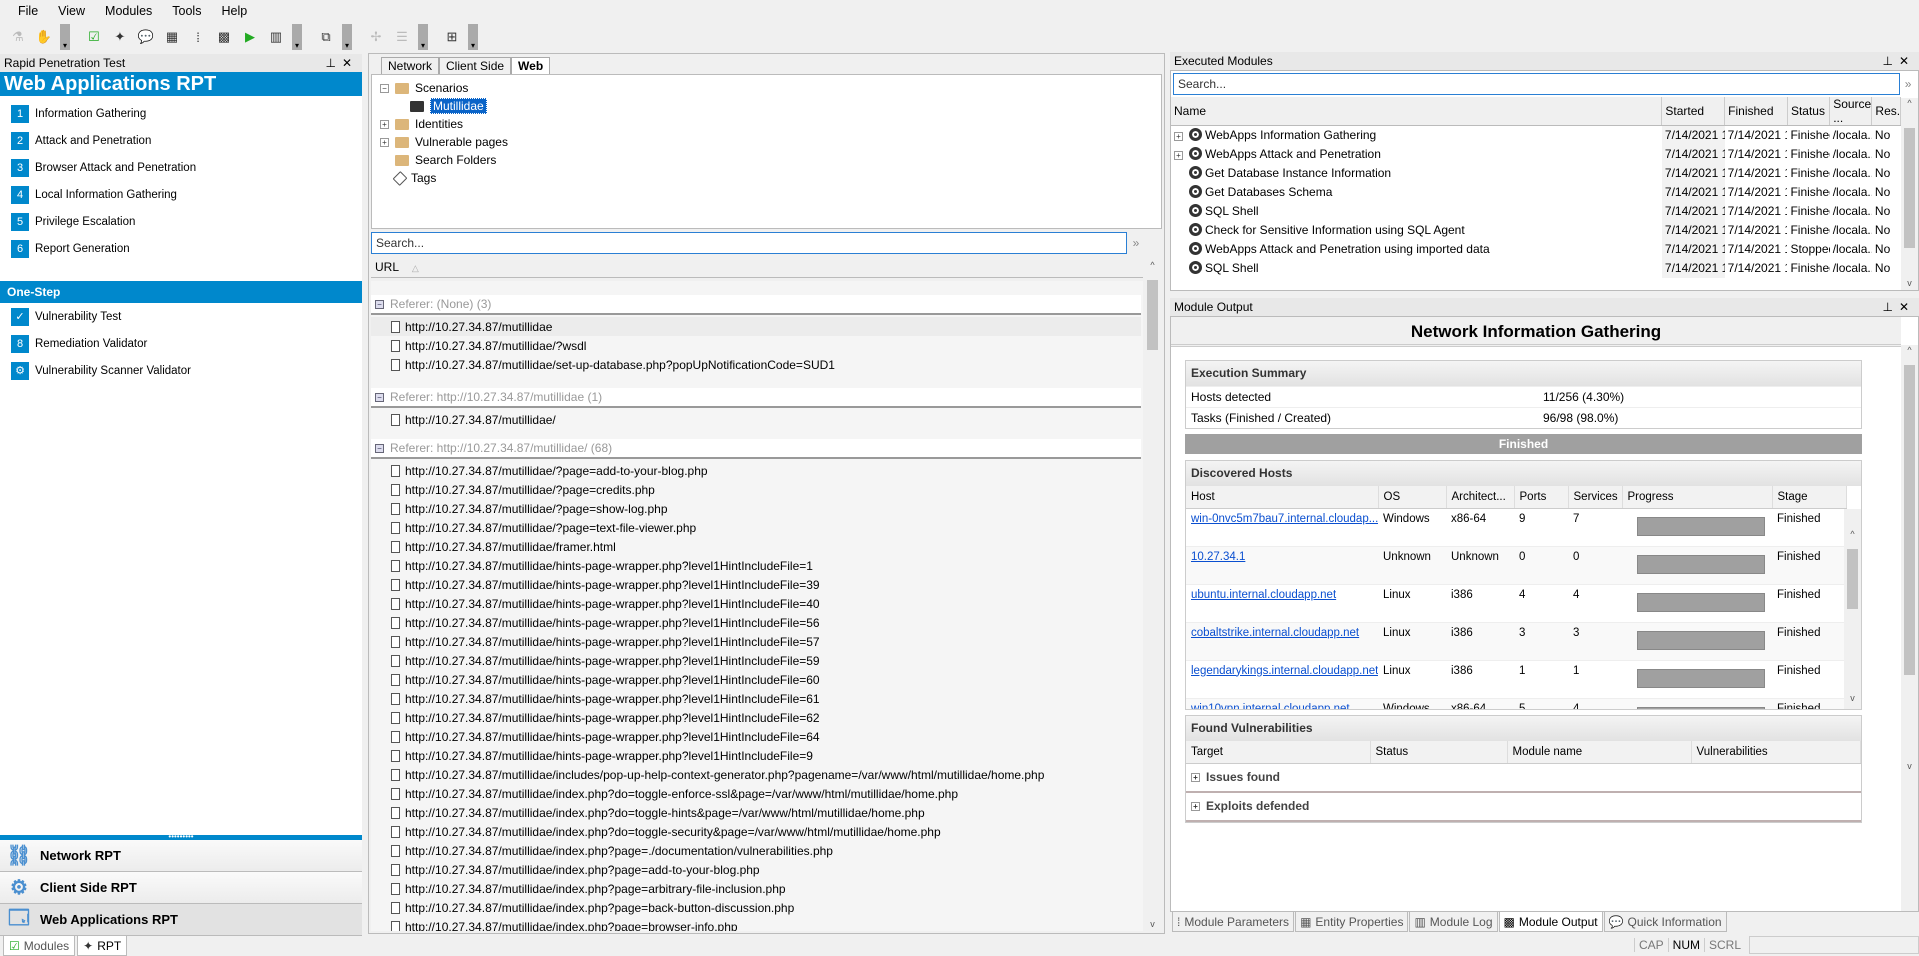 The height and width of the screenshot is (956, 1919). I want to click on host-link: cobaltstrike.internal.cloudapp.net, so click(1275, 633).